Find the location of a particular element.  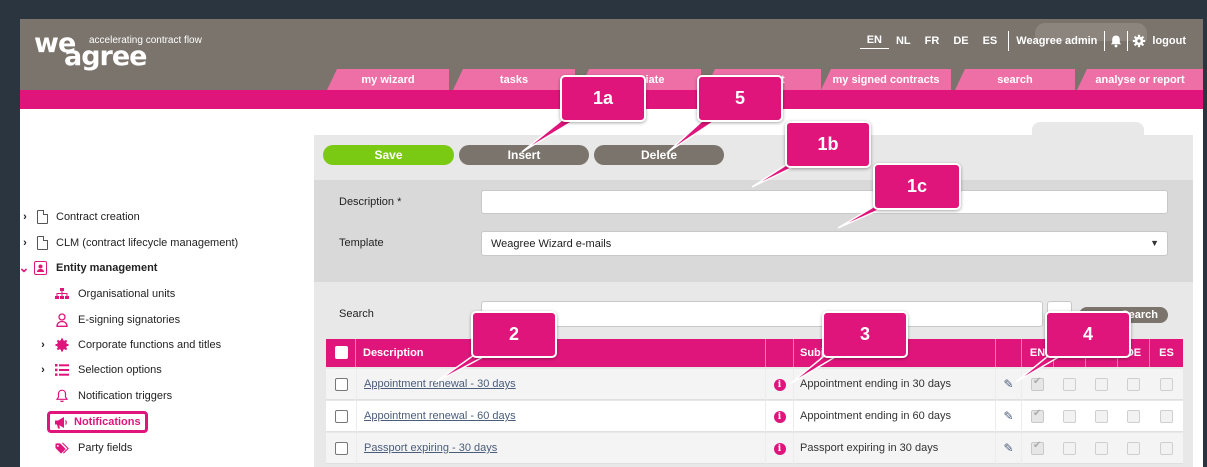

tab-search: search is located at coordinates (1015, 79).